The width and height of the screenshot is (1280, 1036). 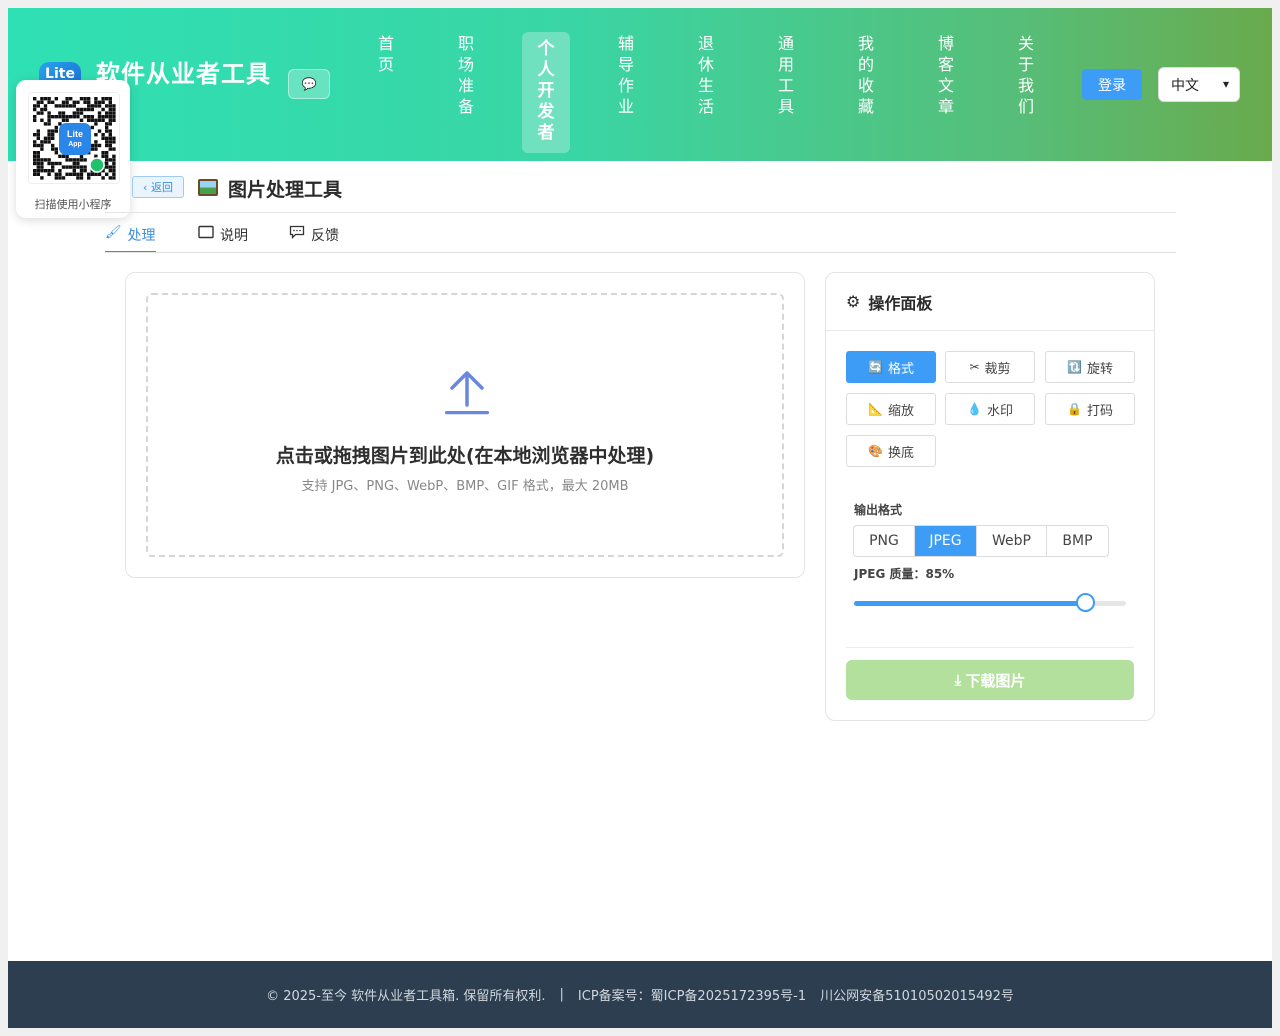 I want to click on output-format-label: 输出格式, so click(x=878, y=510).